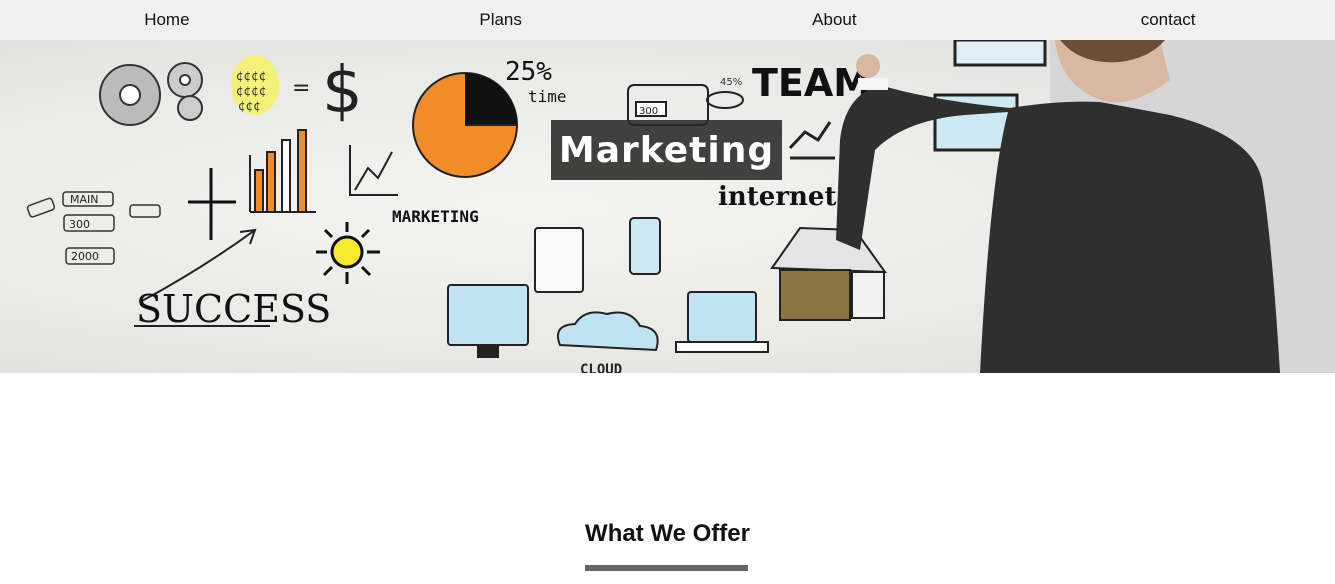 This screenshot has width=1335, height=584. I want to click on main-2000-label: 2000, so click(85, 256).